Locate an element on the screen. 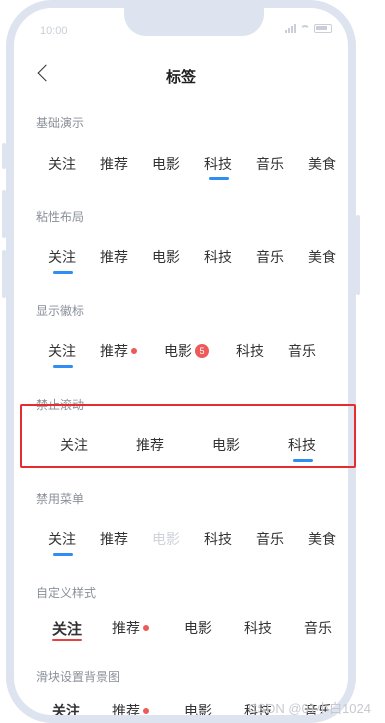  tabs-basic: 关注 推荐 电影 科技 音乐 美食 is located at coordinates (189, 169).